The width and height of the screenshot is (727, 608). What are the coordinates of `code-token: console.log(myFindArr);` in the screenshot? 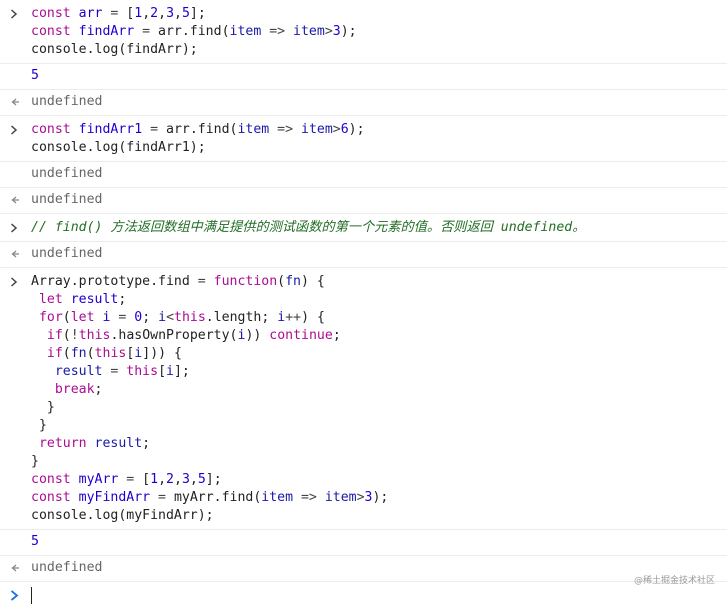 It's located at (122, 515).